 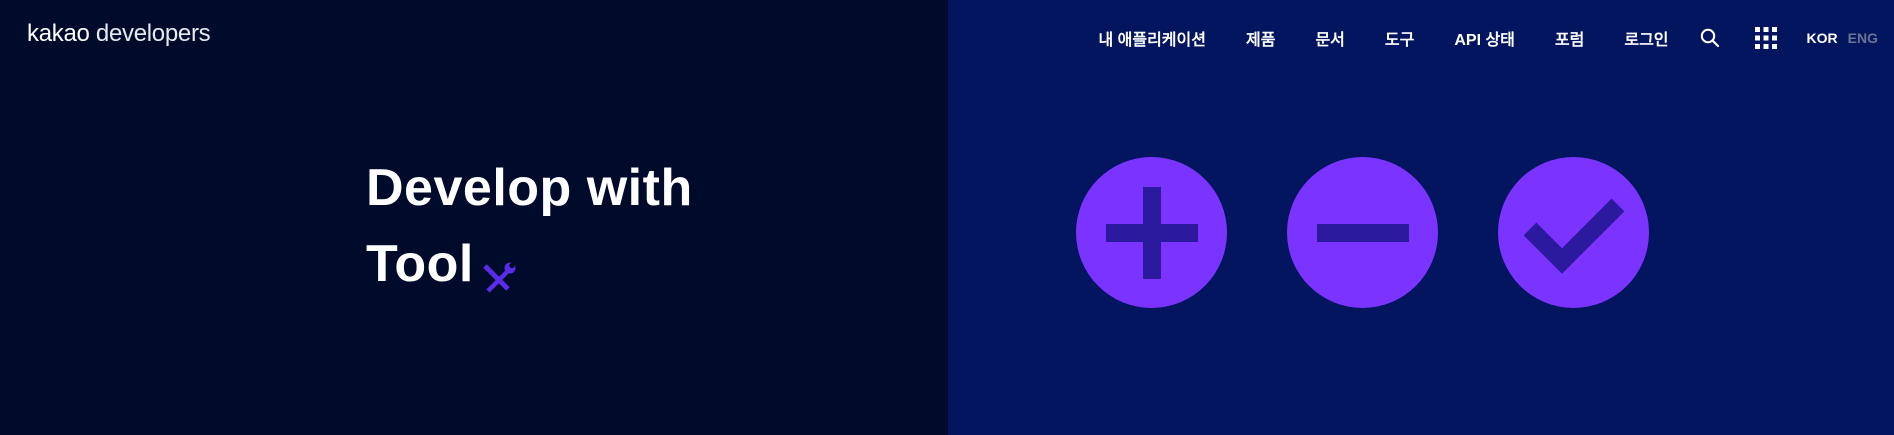 What do you see at coordinates (420, 264) in the screenshot?
I see `hero-line-2: Tool` at bounding box center [420, 264].